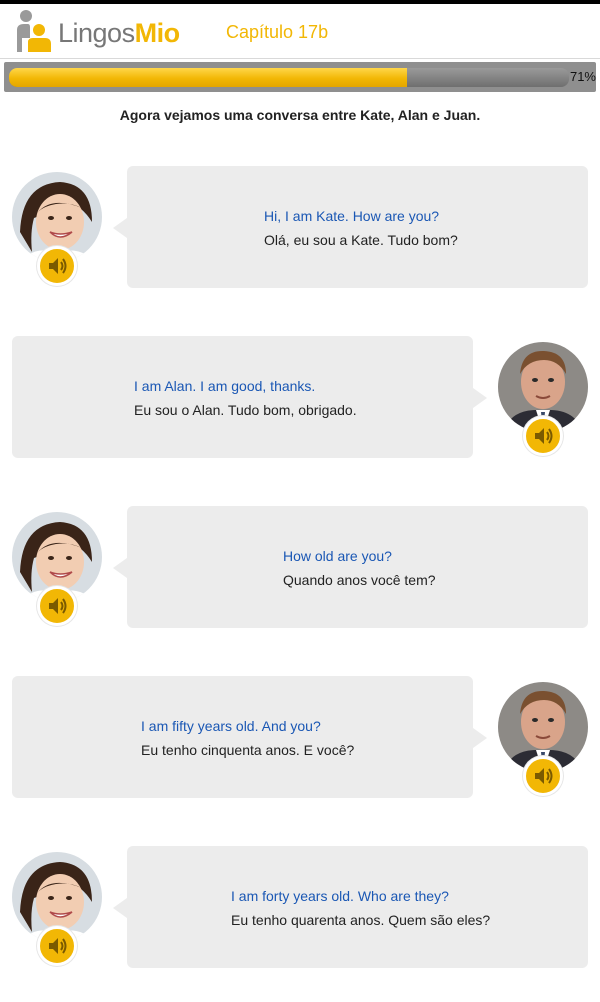  What do you see at coordinates (34, 31) in the screenshot?
I see `person-logo-icon` at bounding box center [34, 31].